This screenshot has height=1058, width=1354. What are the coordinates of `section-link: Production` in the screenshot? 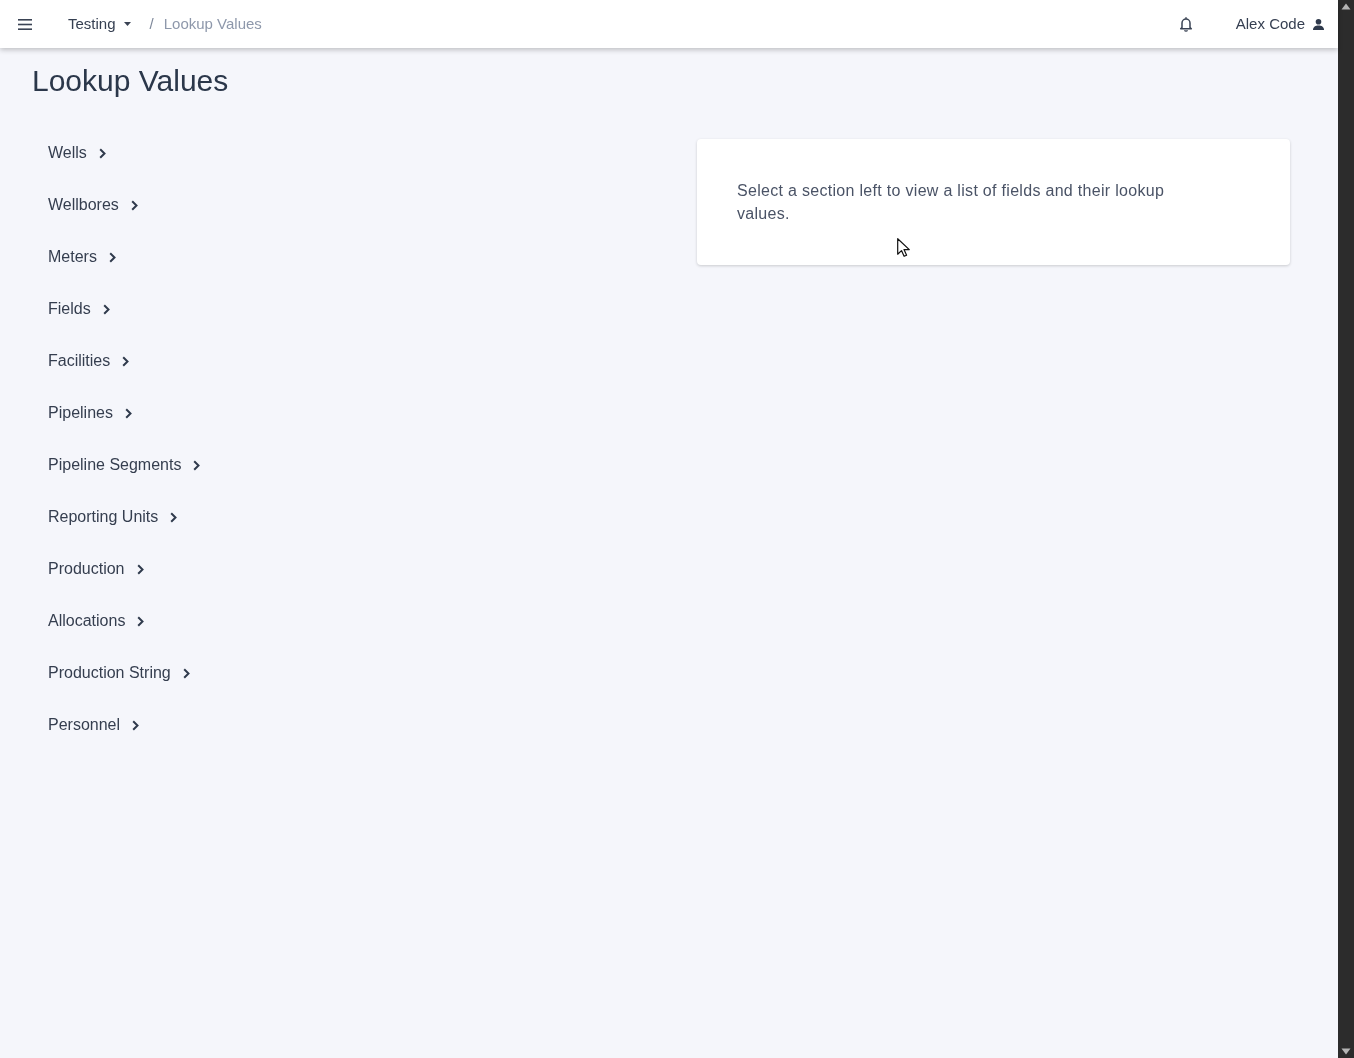 It's located at (96, 569).